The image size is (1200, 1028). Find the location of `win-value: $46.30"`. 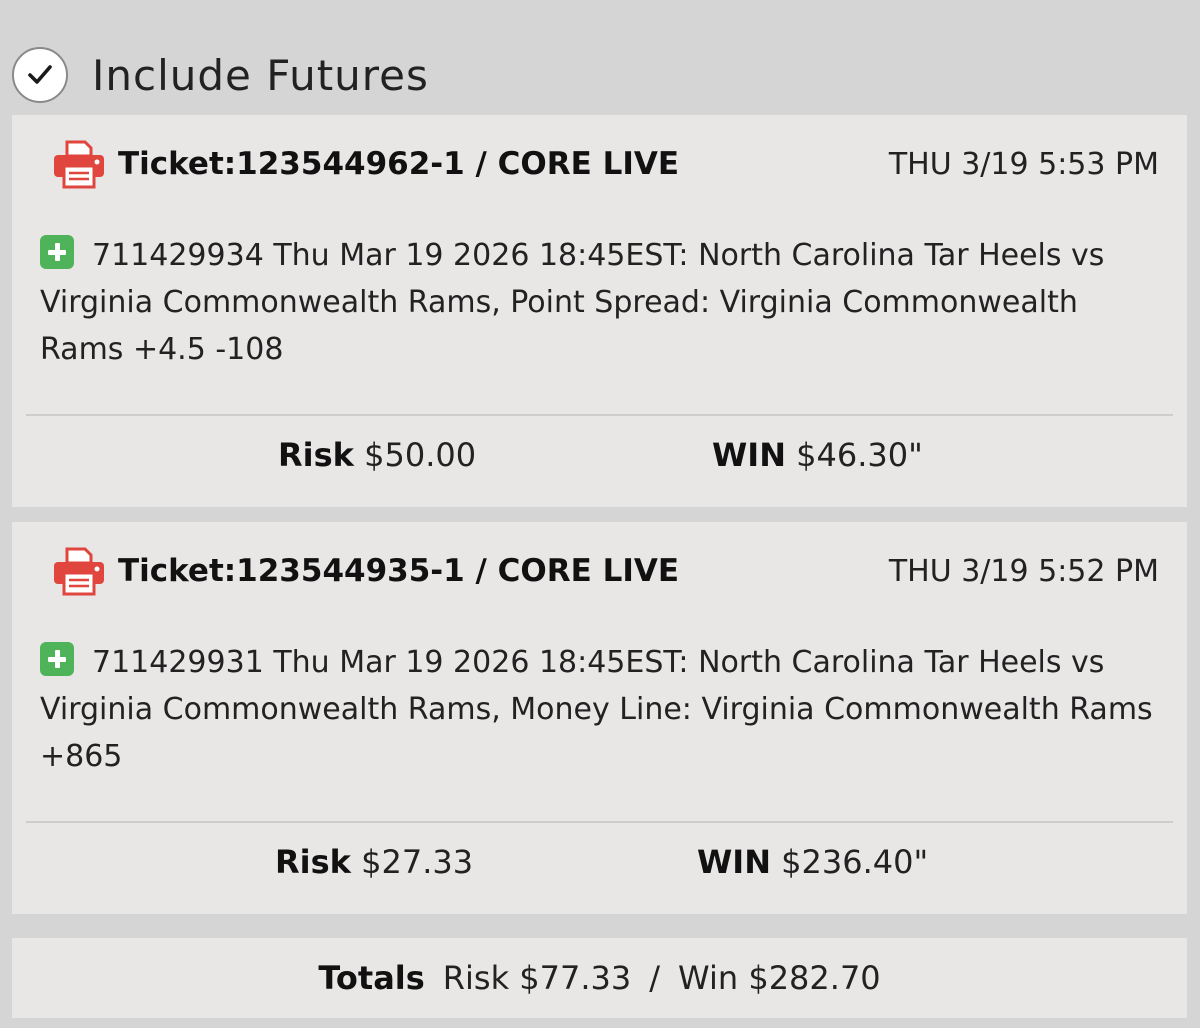

win-value: $46.30" is located at coordinates (859, 455).